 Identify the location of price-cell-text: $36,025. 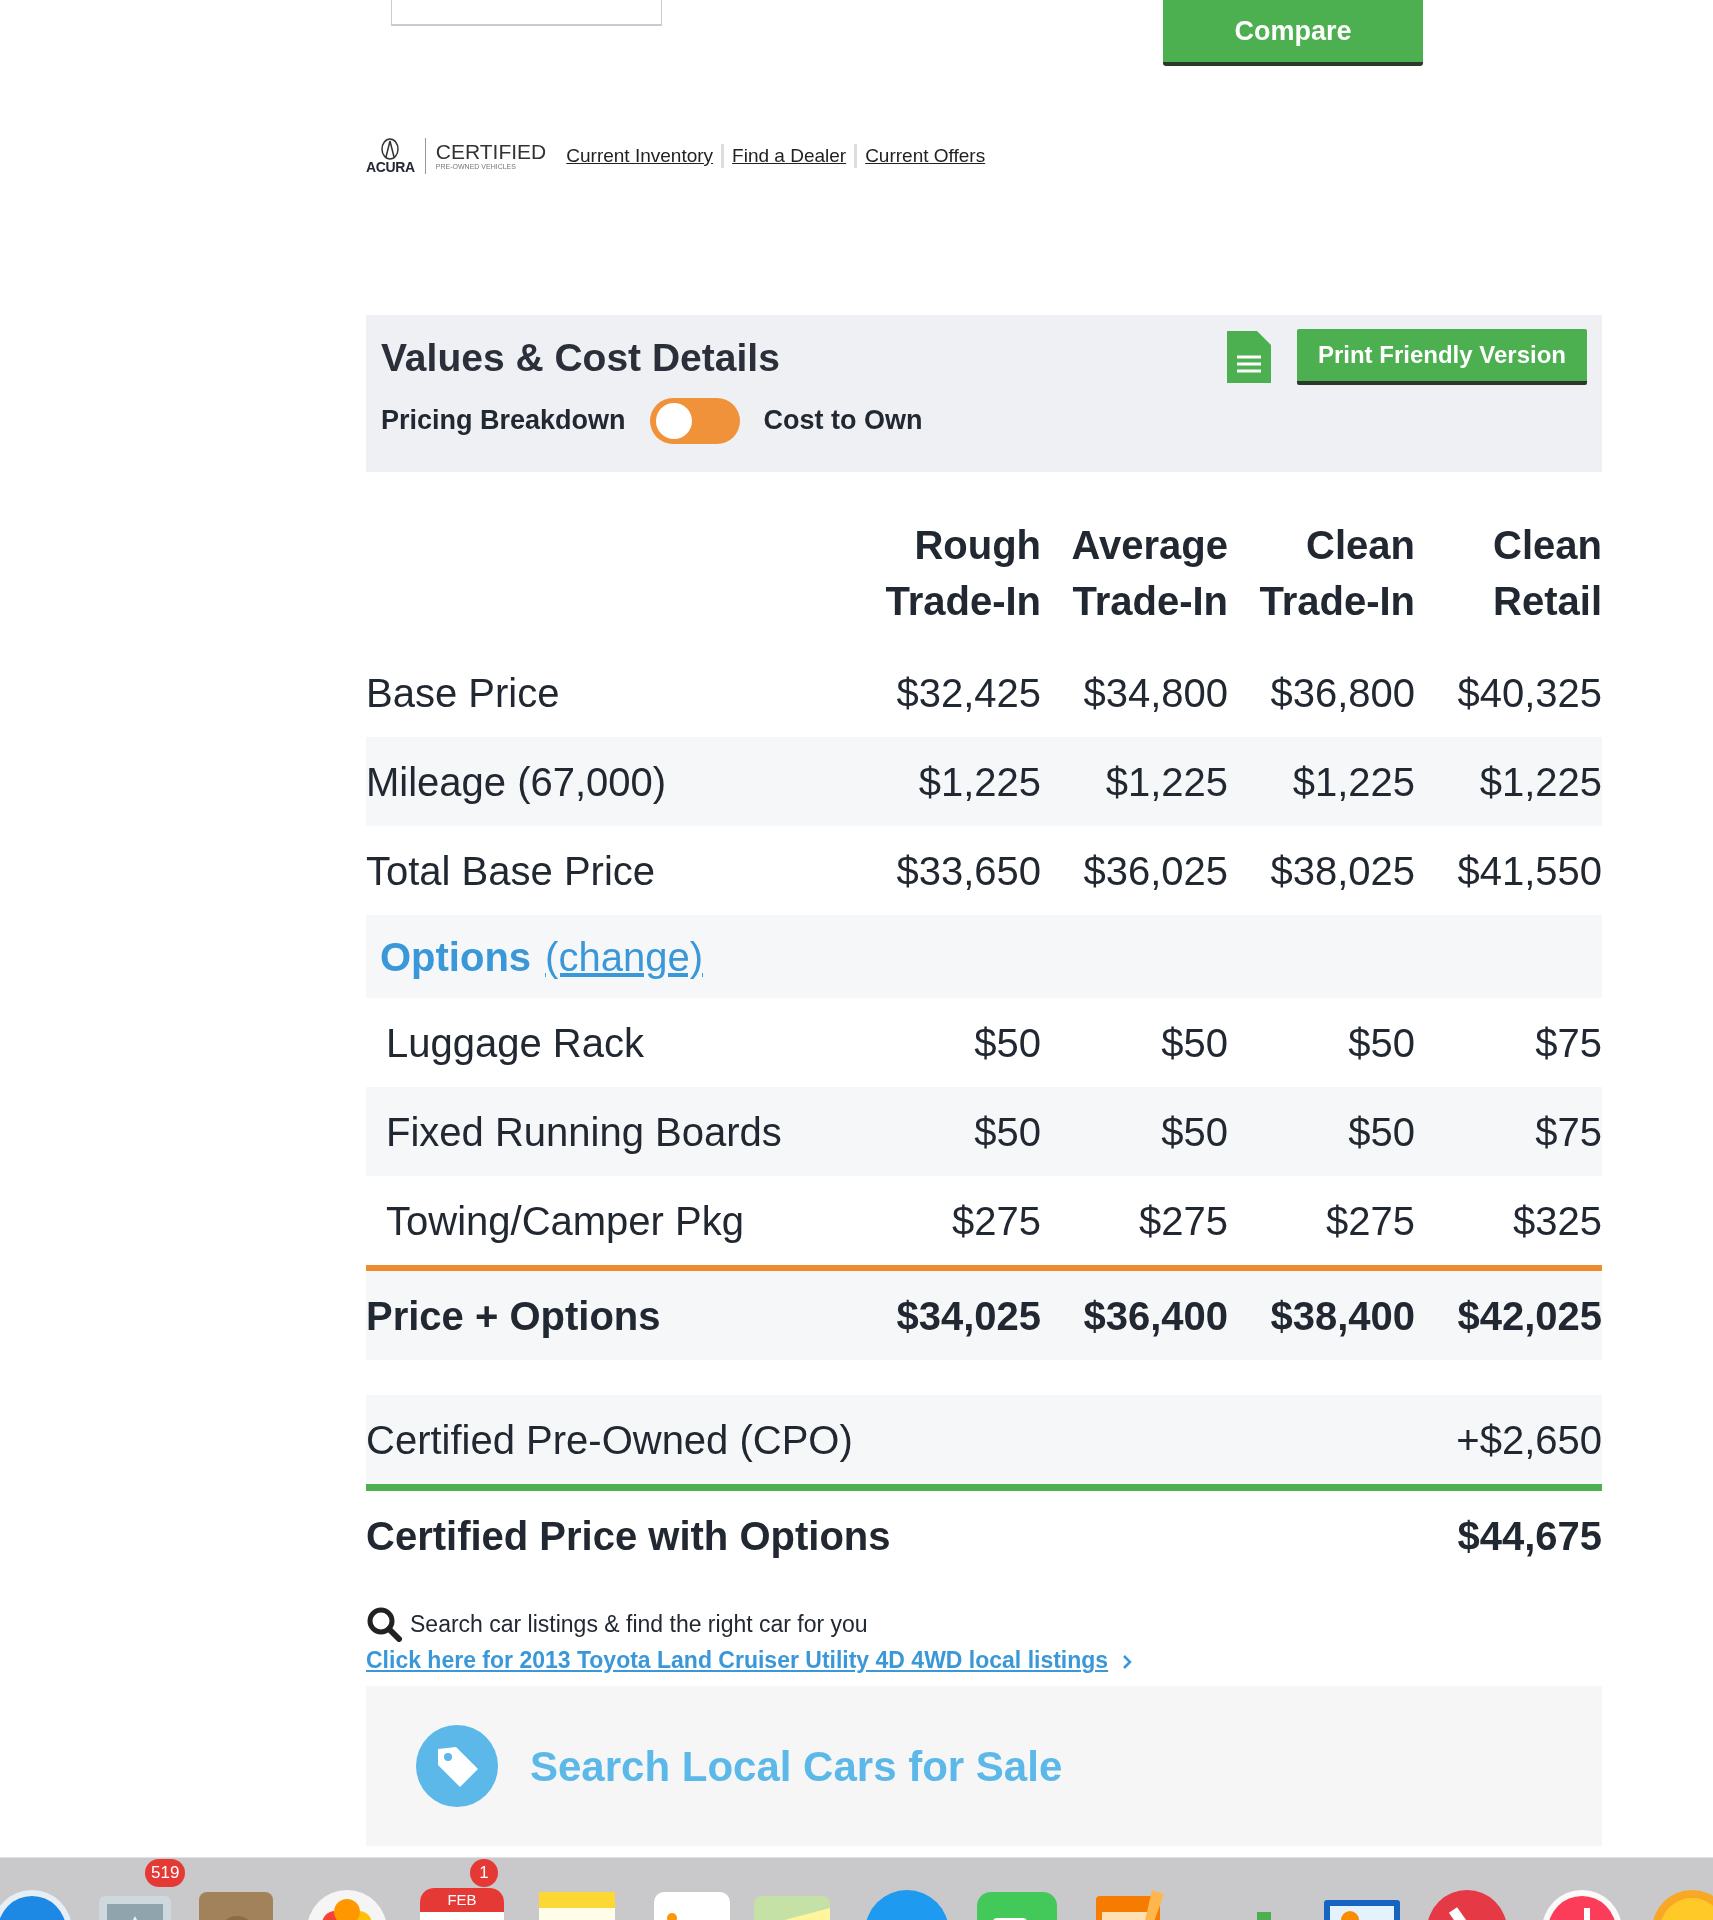
(1155, 871).